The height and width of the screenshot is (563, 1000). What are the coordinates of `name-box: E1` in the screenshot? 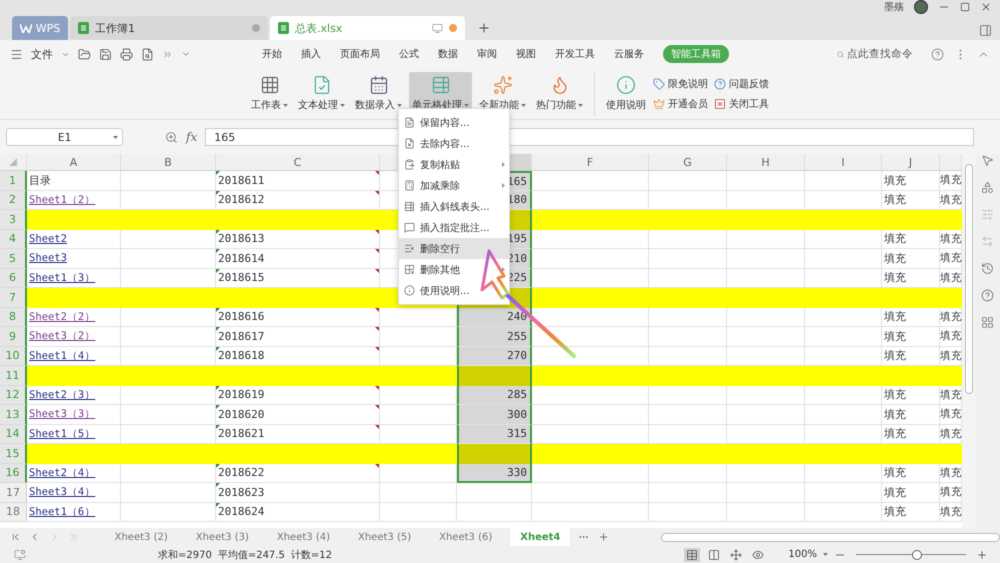 It's located at (64, 137).